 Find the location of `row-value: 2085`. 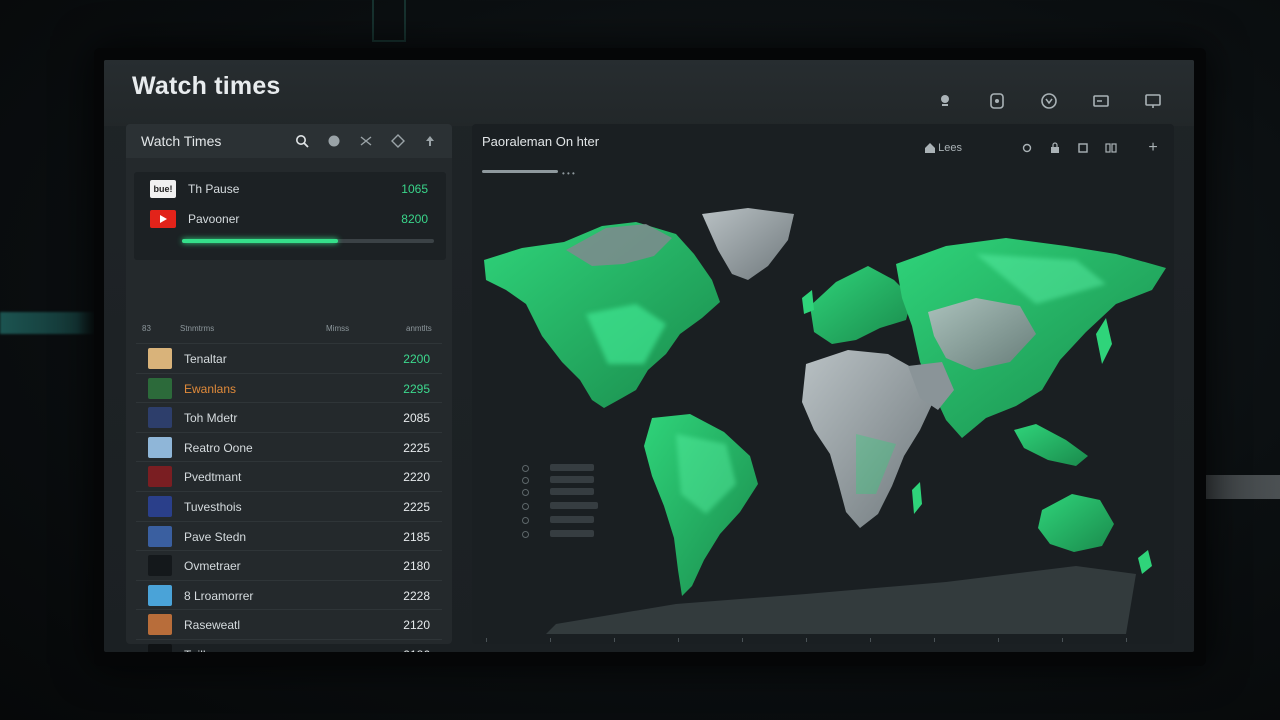

row-value: 2085 is located at coordinates (416, 418).